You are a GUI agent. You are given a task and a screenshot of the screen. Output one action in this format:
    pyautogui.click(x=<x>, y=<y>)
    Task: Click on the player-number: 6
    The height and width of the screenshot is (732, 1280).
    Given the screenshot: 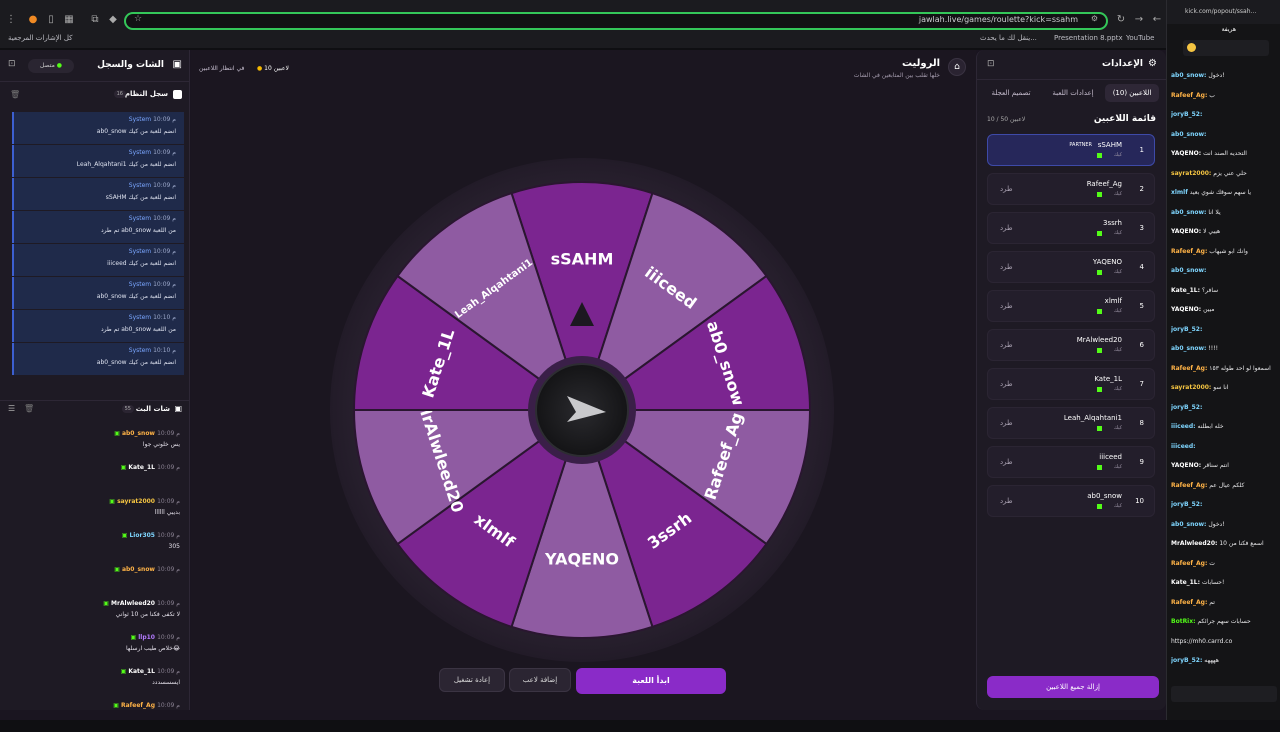 What is the action you would take?
    pyautogui.click(x=1141, y=345)
    